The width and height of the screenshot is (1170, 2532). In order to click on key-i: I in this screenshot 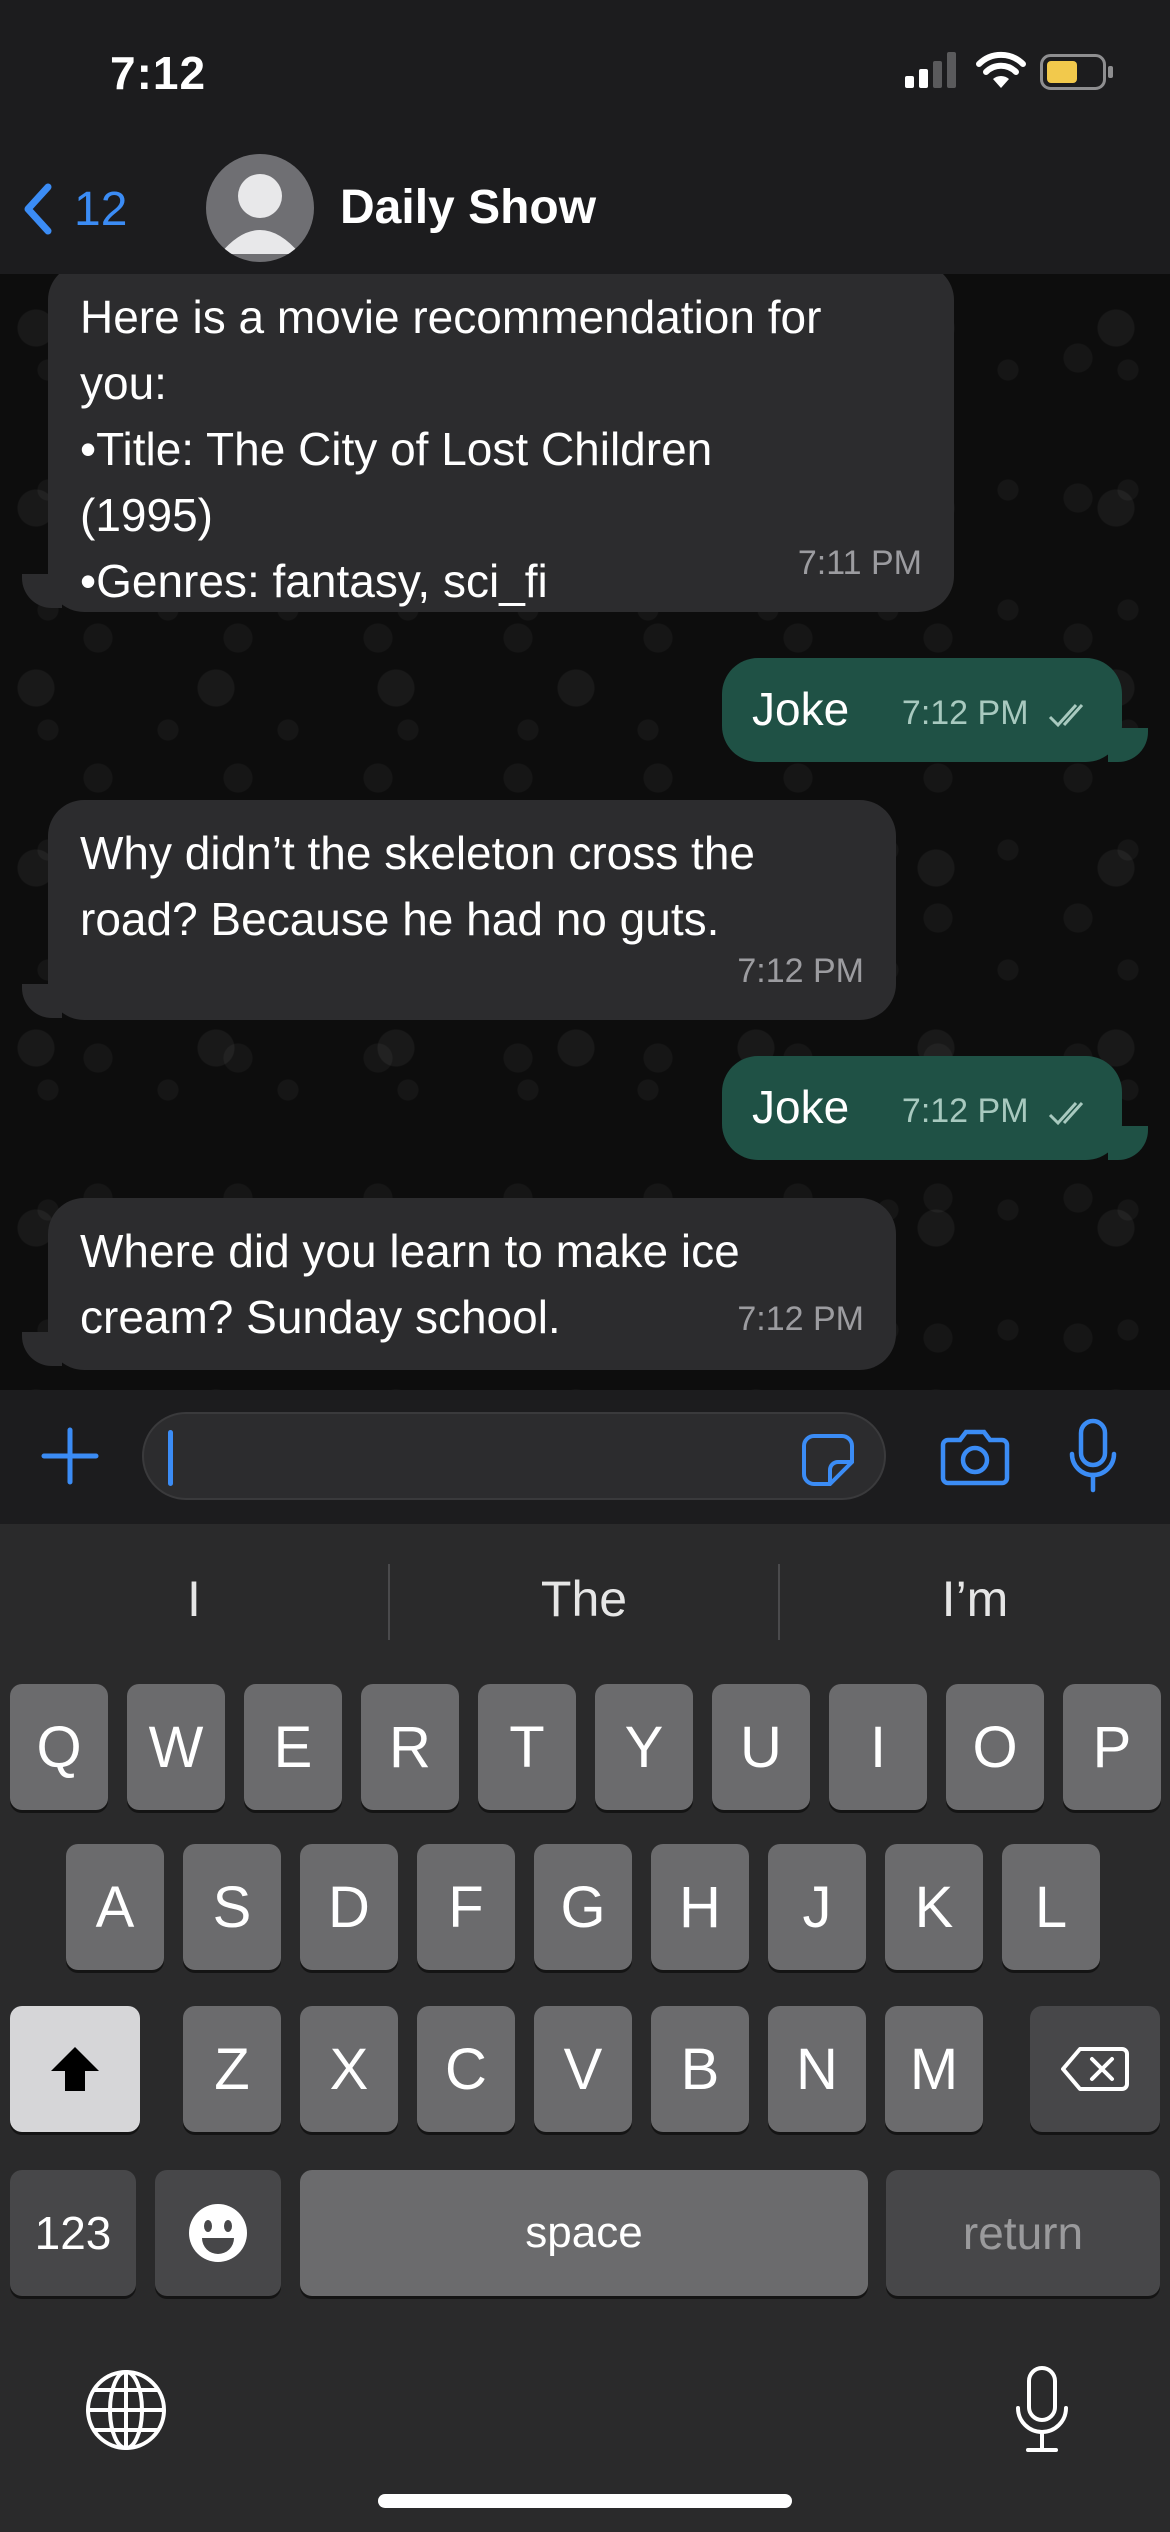, I will do `click(878, 1747)`.